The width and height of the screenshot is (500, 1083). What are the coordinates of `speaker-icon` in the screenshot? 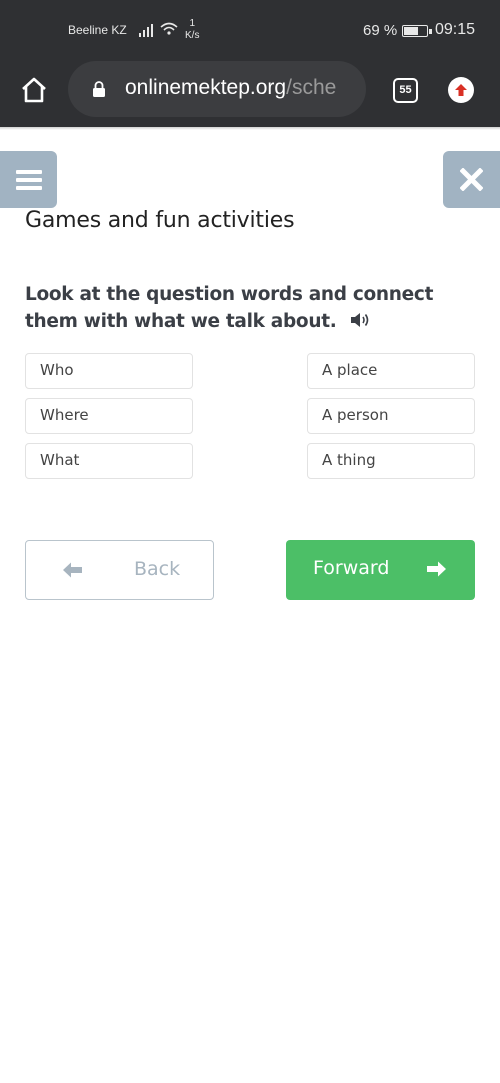 It's located at (360, 320).